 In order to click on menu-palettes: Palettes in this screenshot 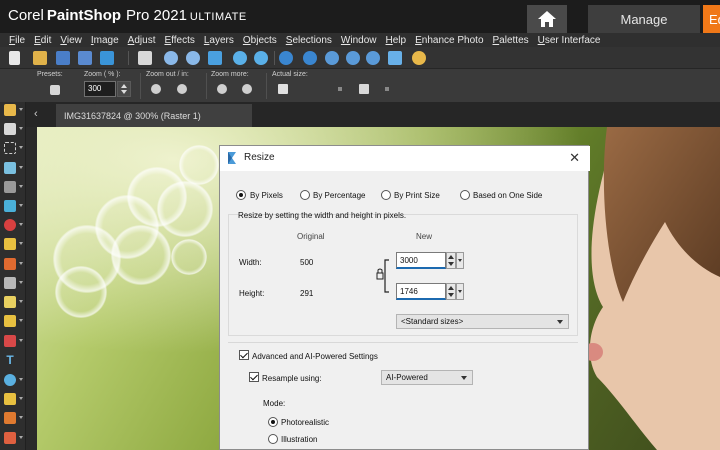, I will do `click(511, 40)`.